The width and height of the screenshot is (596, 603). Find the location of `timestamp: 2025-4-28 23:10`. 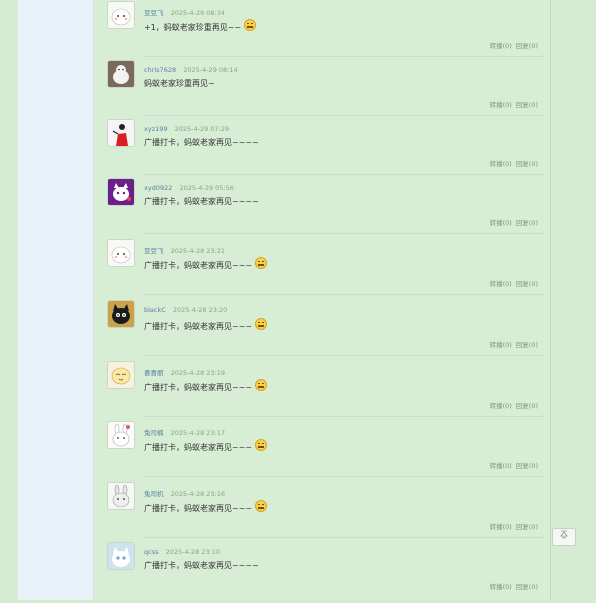

timestamp: 2025-4-28 23:10 is located at coordinates (192, 552).